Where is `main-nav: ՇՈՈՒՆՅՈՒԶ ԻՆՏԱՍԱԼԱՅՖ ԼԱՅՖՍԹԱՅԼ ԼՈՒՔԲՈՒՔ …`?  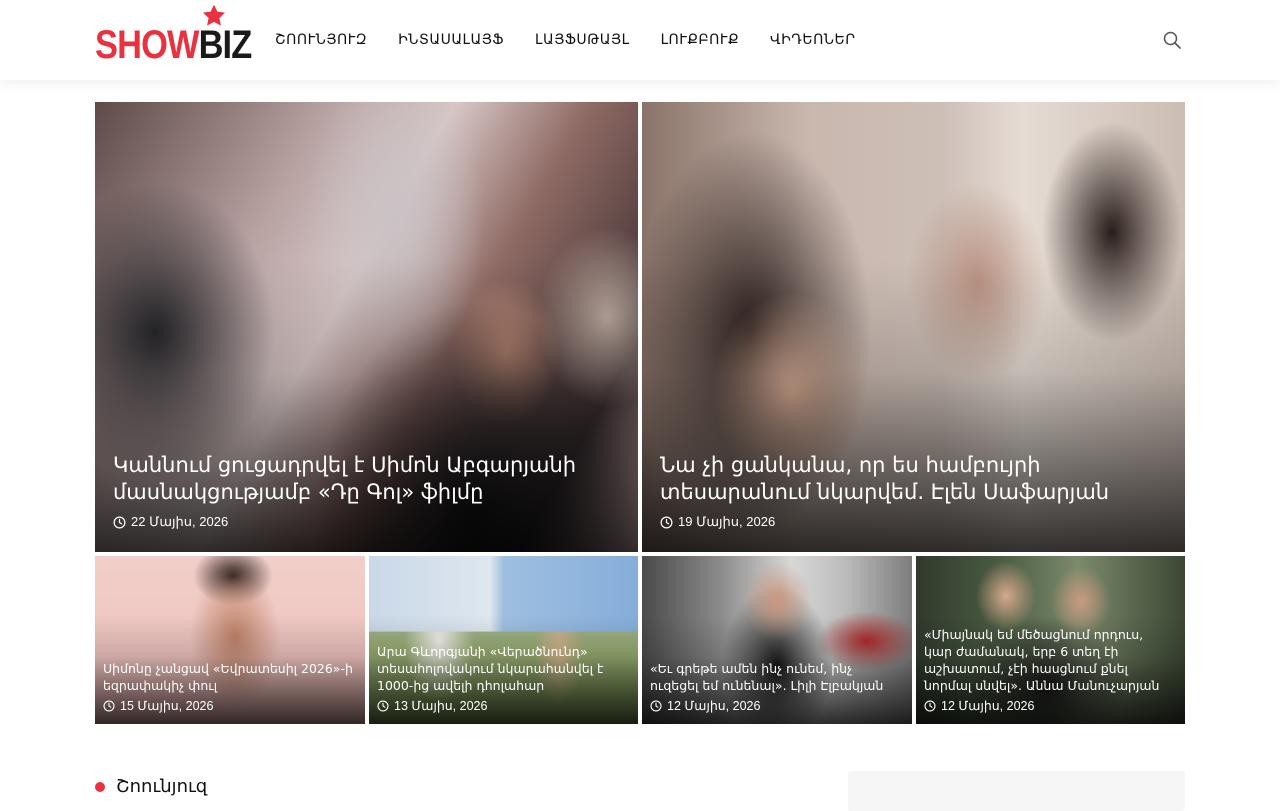
main-nav: ՇՈՈՒՆՅՈՒԶ ԻՆՏԱՍԱԼԱՅՖ ԼԱՅՖՍԹԱՅԼ ԼՈՒՔԲՈՒՔ … is located at coordinates (580, 40).